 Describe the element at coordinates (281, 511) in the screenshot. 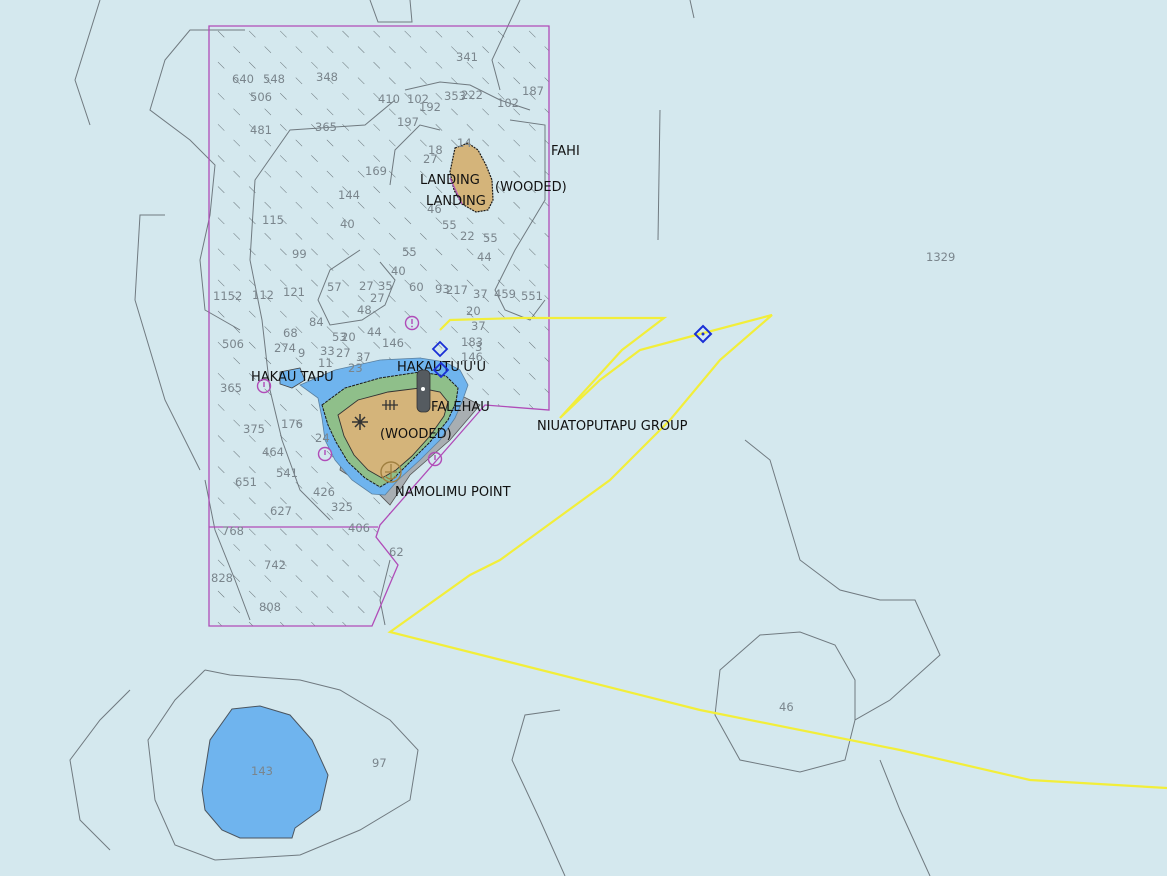

I see `sounding: 627` at that location.